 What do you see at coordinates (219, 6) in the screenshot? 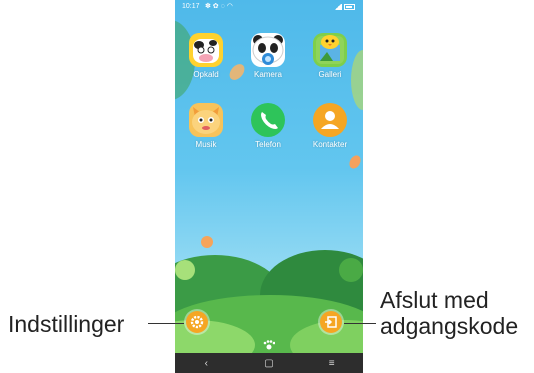
I see `status-icons: ✽ ✿ ◌ ◠` at bounding box center [219, 6].